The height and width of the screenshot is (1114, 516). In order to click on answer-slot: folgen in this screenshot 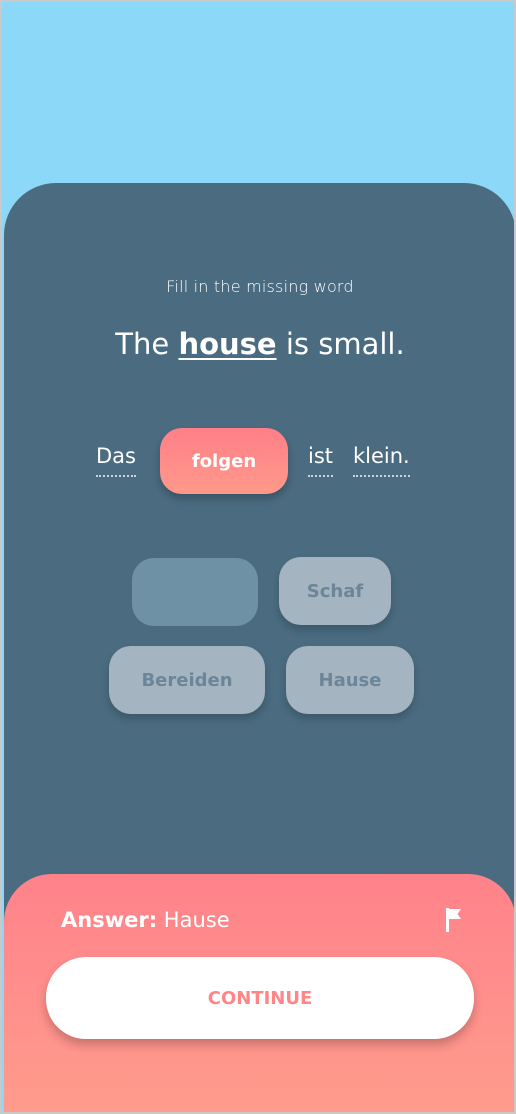, I will do `click(224, 461)`.